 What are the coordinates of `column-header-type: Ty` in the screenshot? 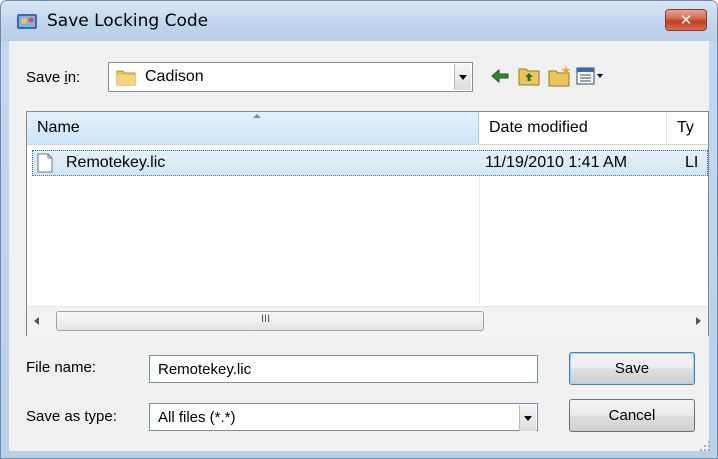 It's located at (687, 128).